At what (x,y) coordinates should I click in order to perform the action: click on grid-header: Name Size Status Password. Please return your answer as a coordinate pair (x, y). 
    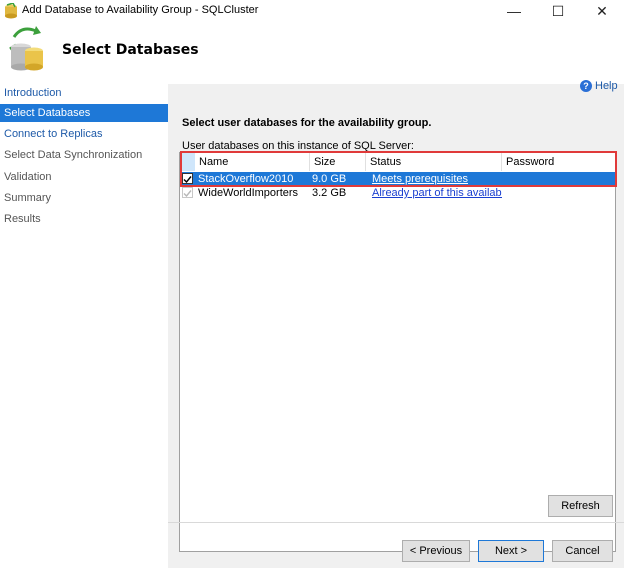
    Looking at the image, I should click on (397, 162).